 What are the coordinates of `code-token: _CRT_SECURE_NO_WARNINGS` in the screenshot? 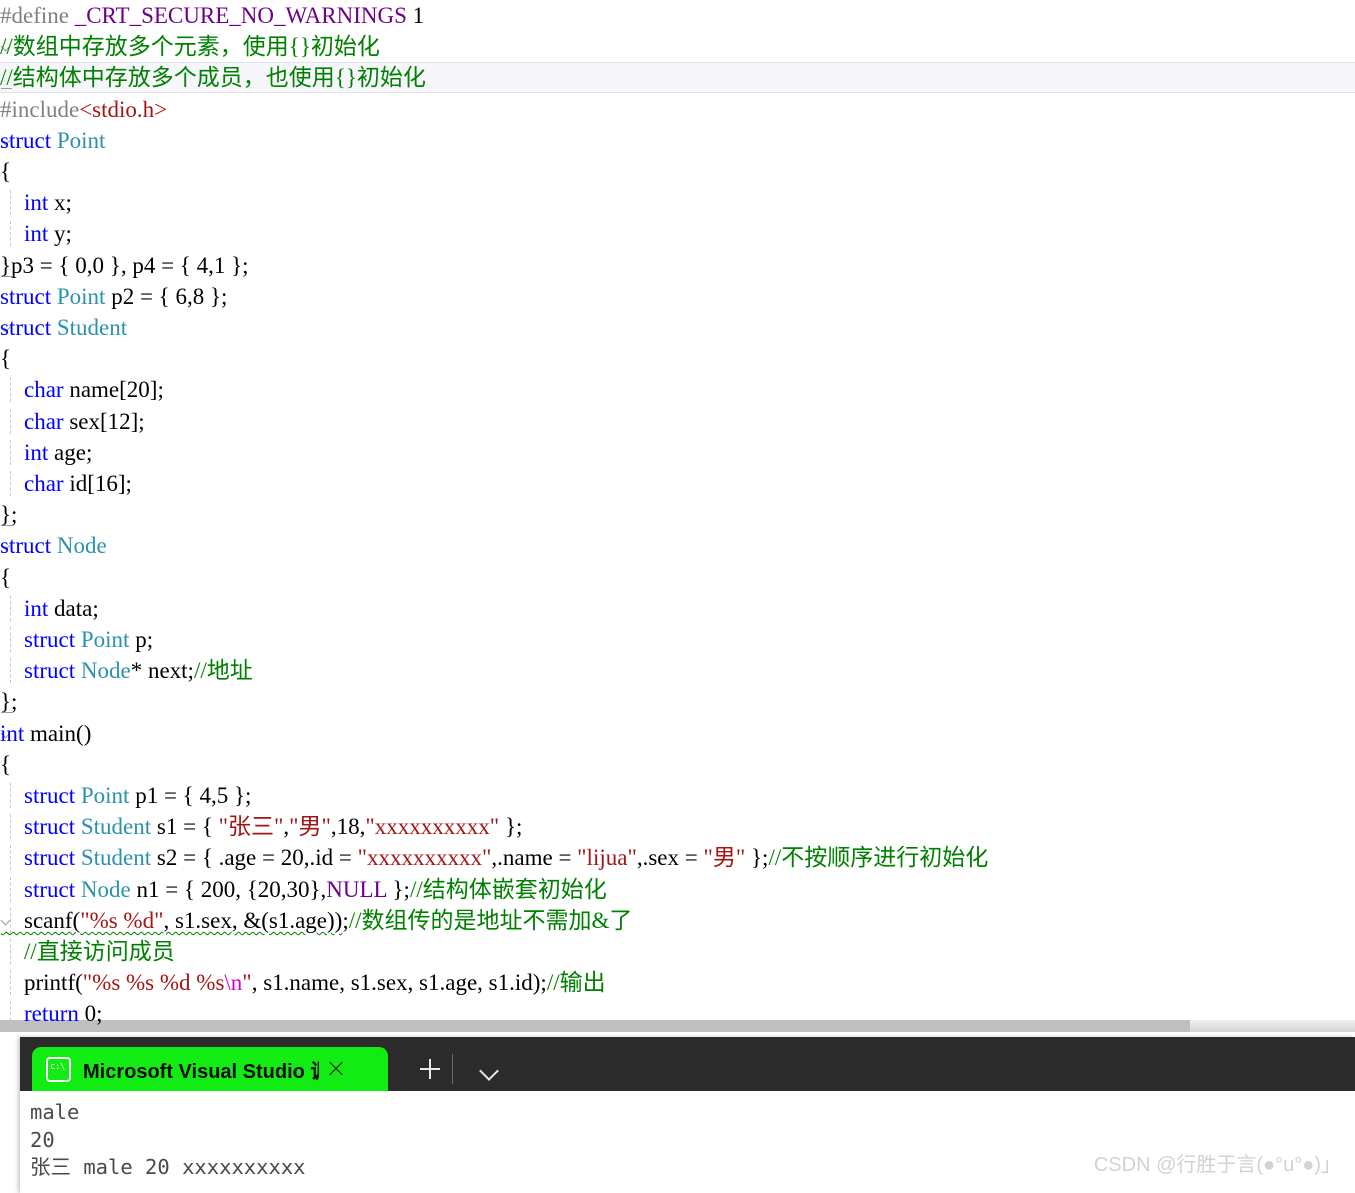 It's located at (240, 15).